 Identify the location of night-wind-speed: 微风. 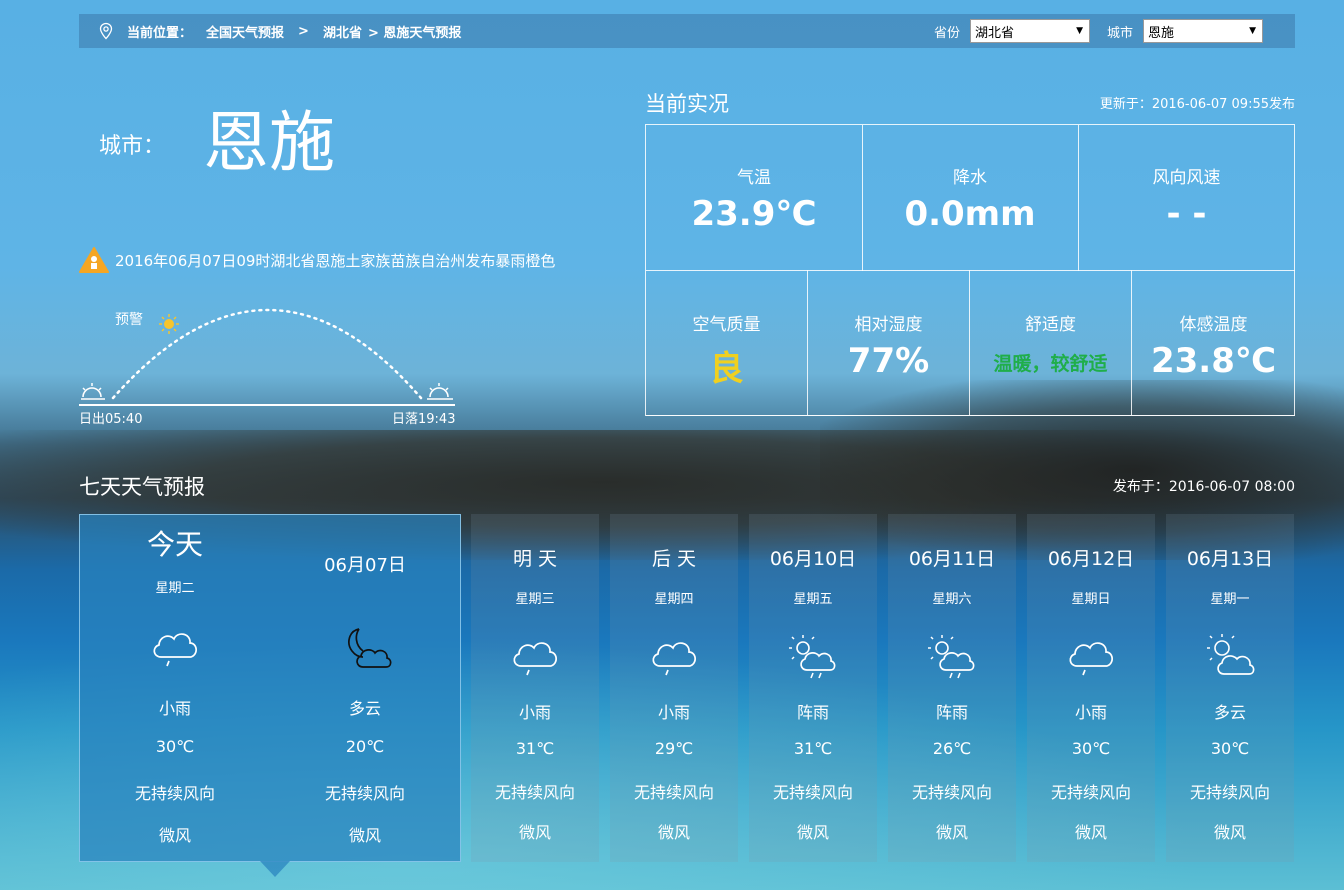
(364, 835).